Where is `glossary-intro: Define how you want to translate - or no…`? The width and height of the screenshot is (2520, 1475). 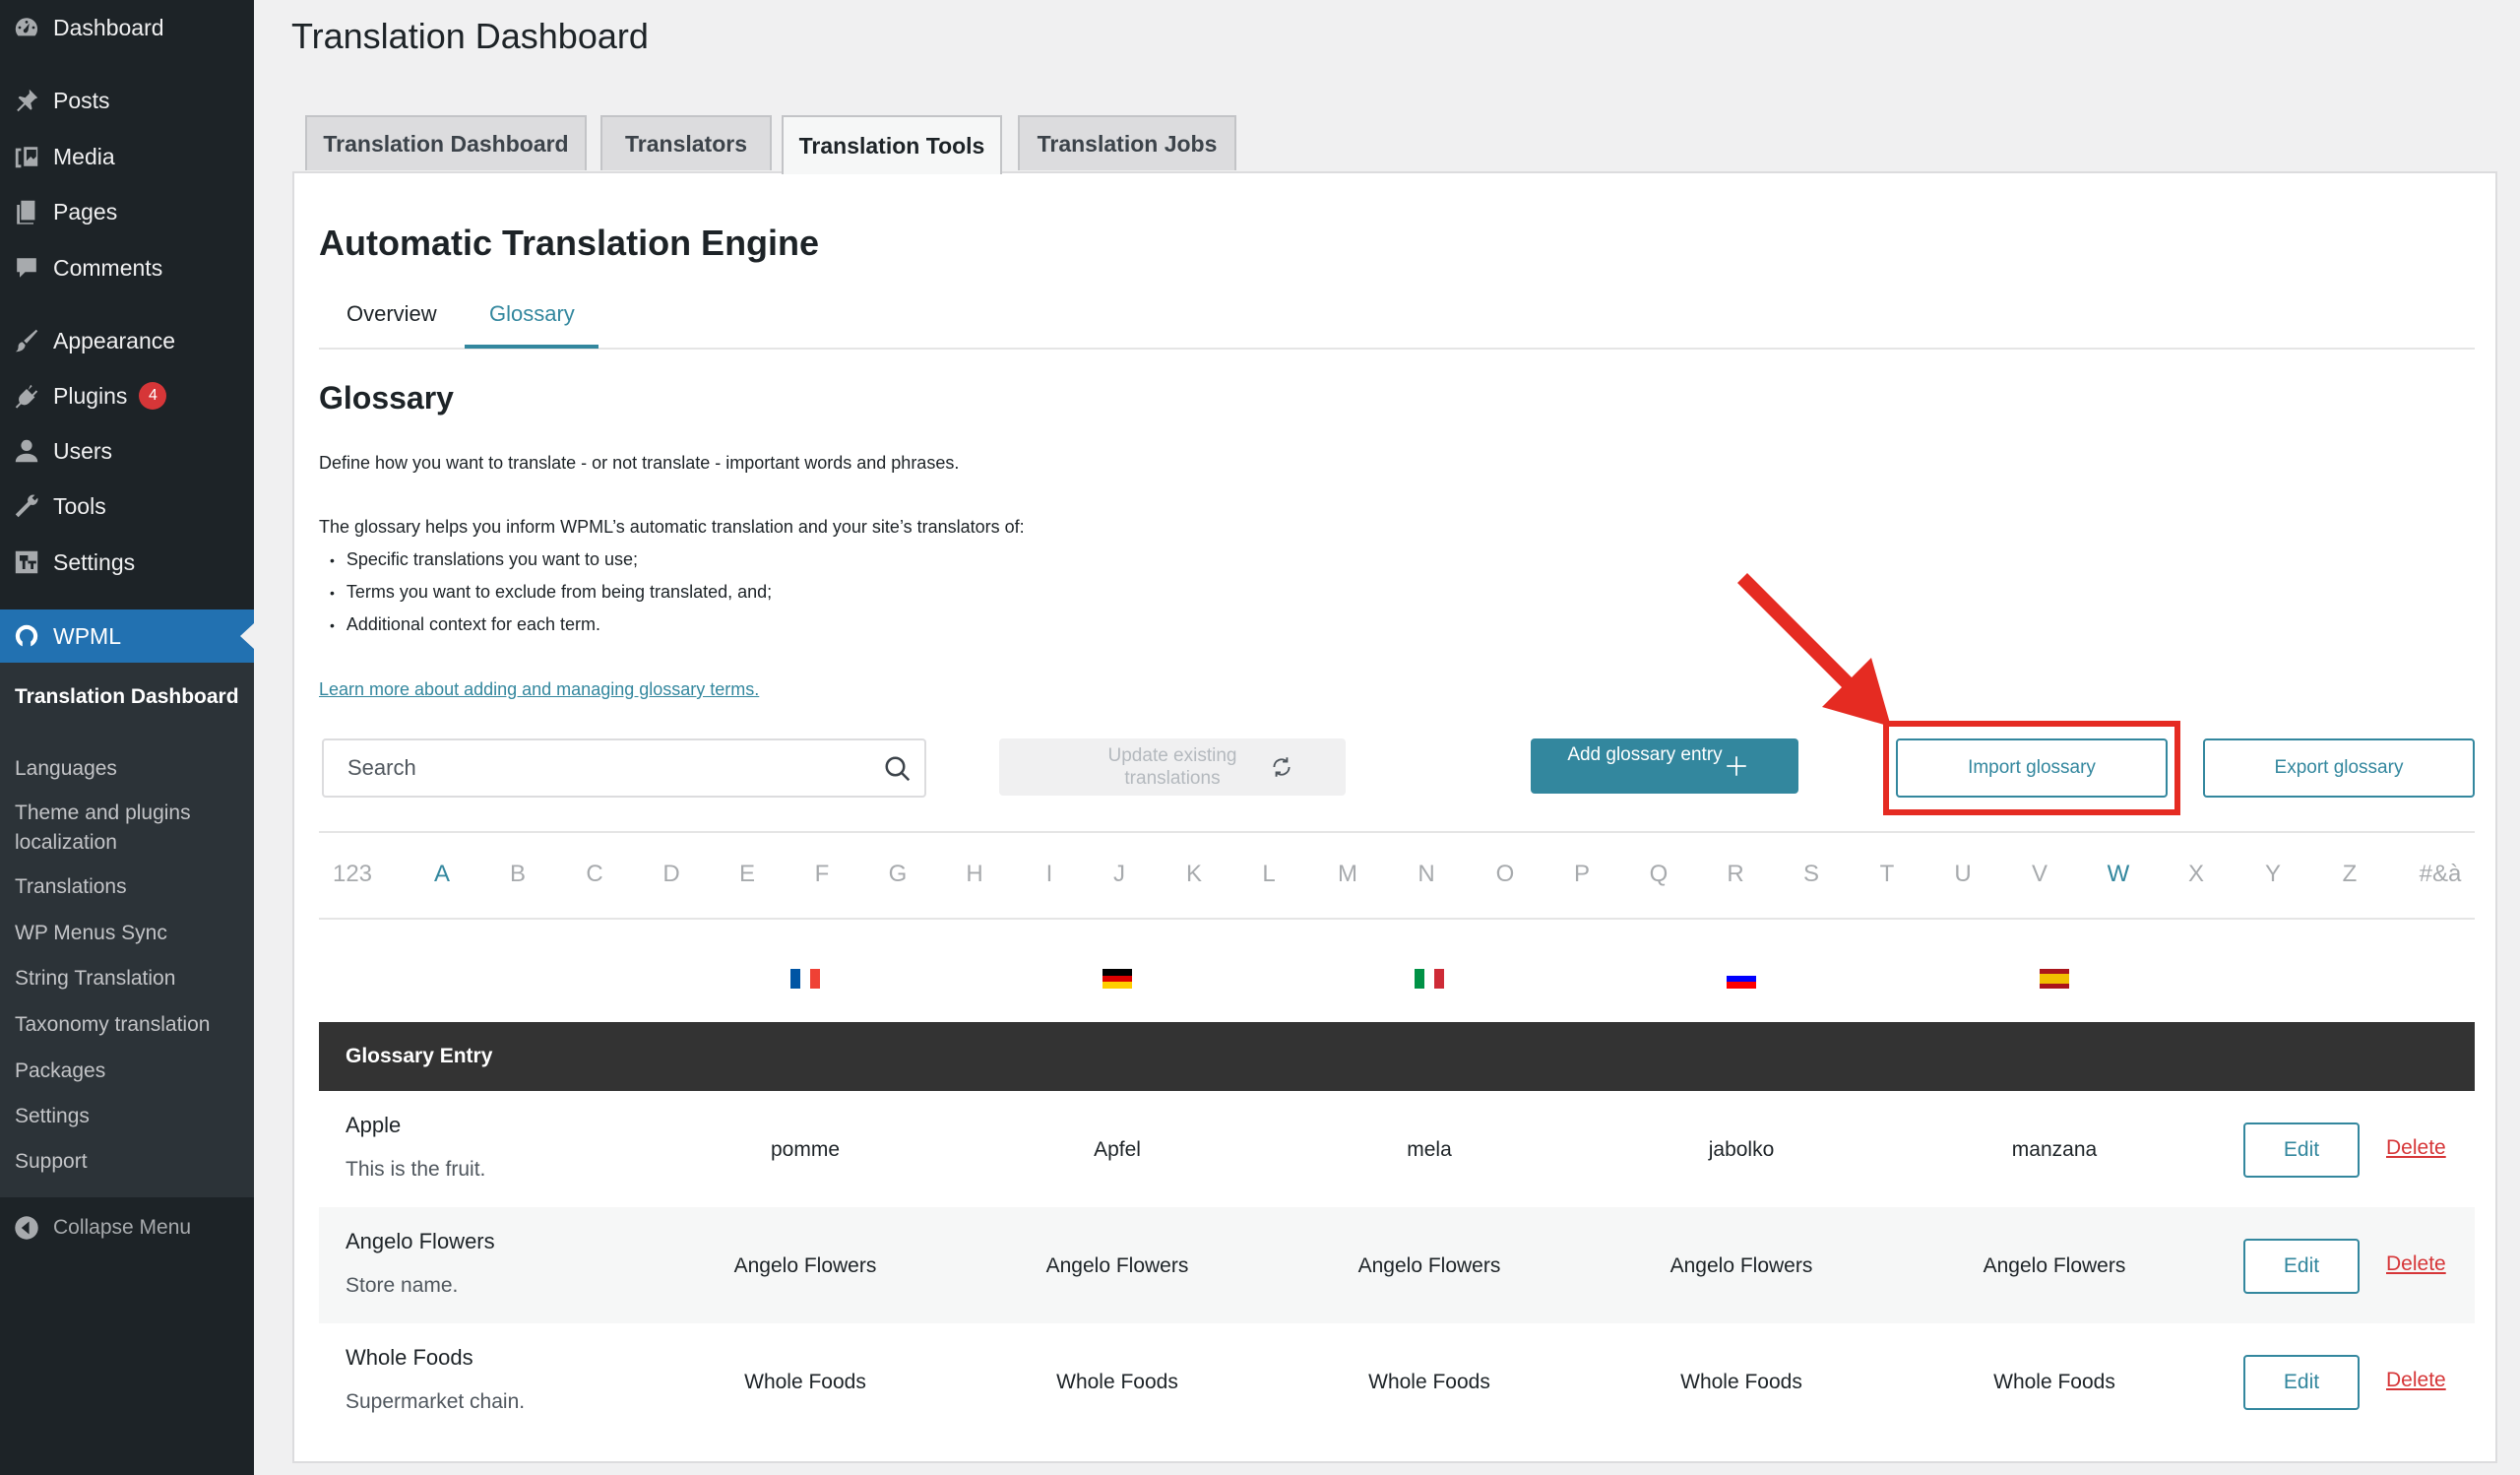
glossary-intro: Define how you want to translate - or no… is located at coordinates (639, 463).